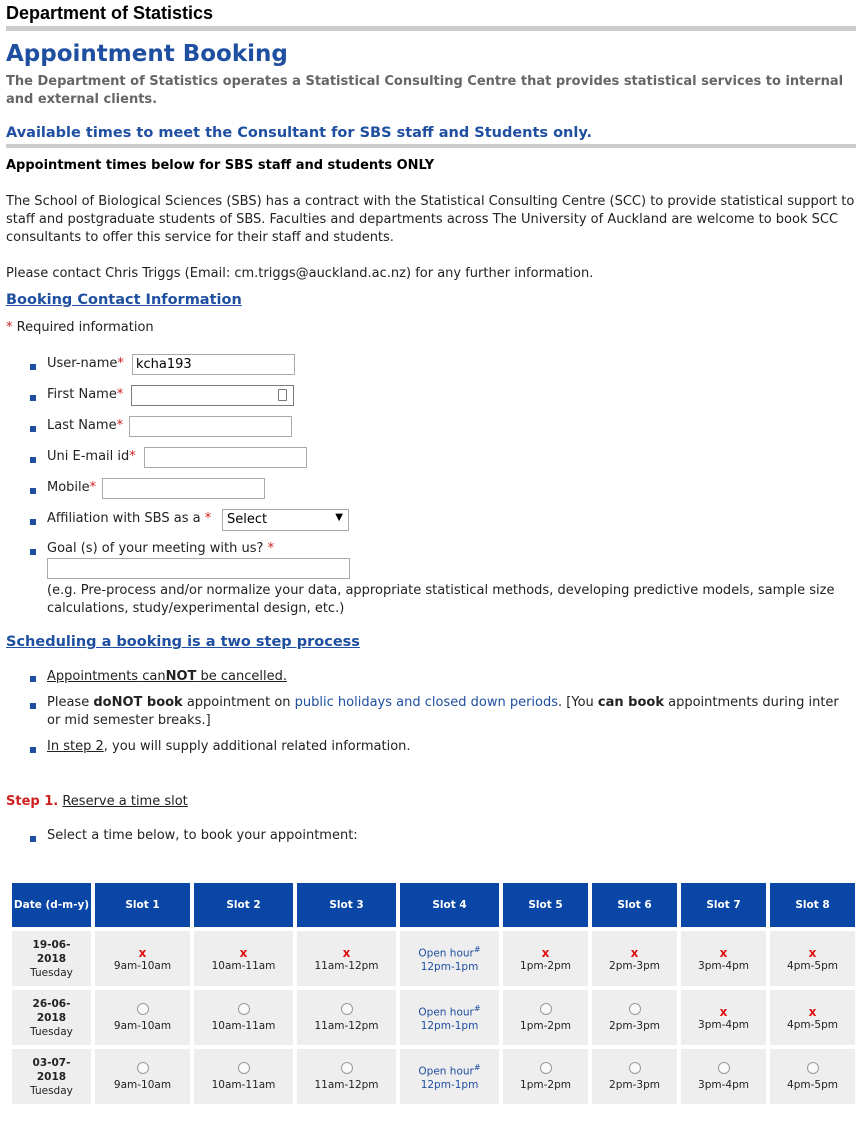 This screenshot has width=865, height=1123. I want to click on mobile-input, so click(183, 488).